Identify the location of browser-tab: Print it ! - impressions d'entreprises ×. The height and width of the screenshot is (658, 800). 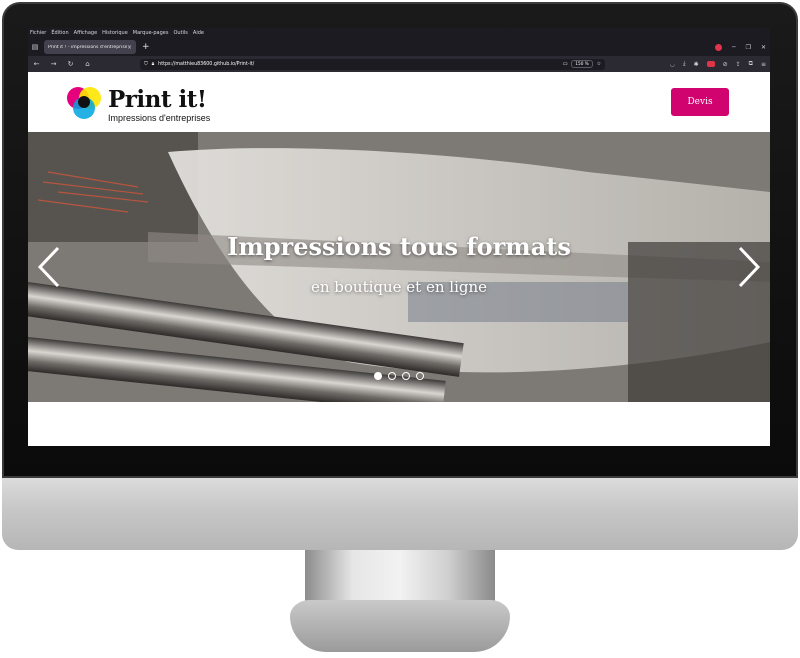
(90, 47).